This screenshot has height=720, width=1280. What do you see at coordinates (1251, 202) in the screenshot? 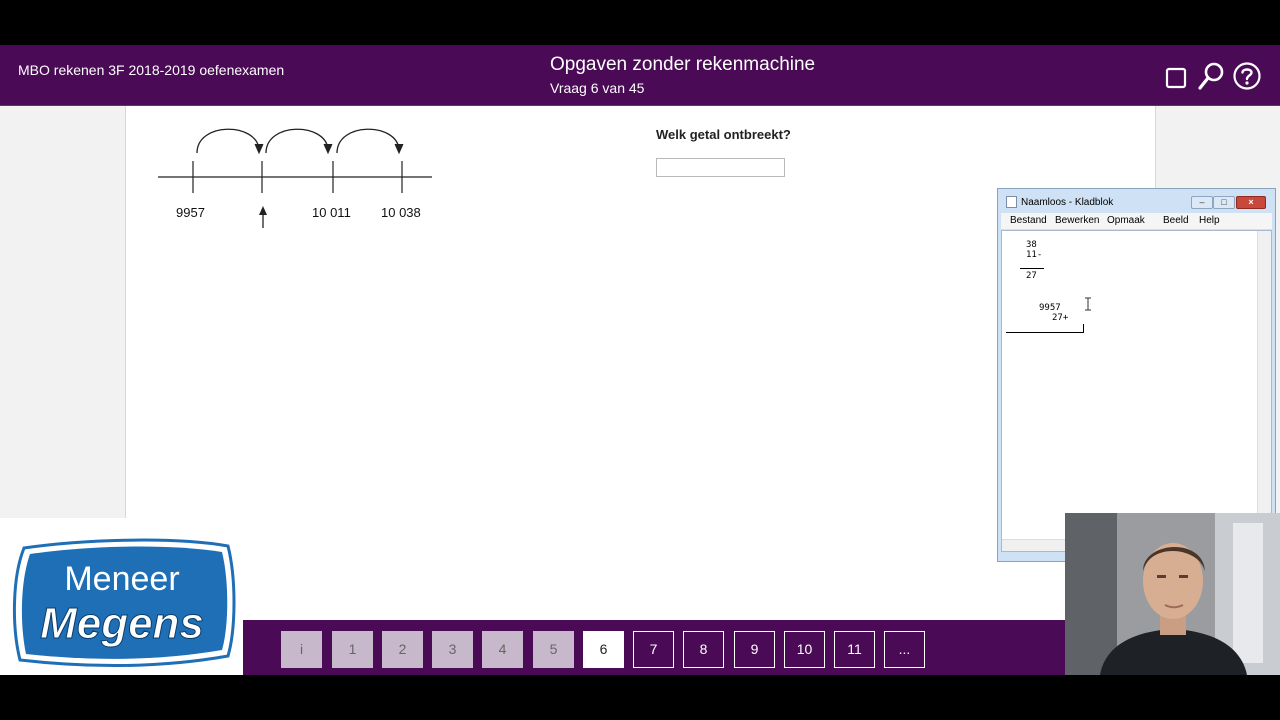
I see `close-button: ×` at bounding box center [1251, 202].